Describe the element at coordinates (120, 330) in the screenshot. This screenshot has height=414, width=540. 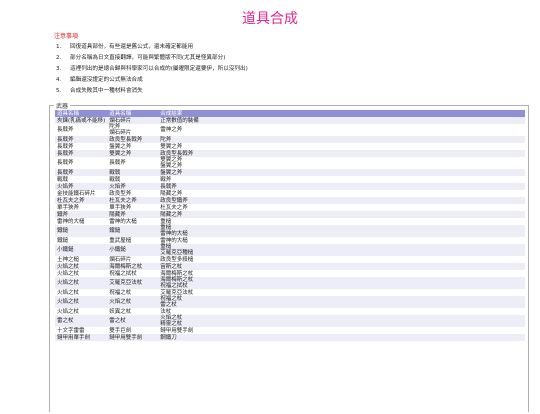
I see `cell-text: 雙手巨劍` at that location.